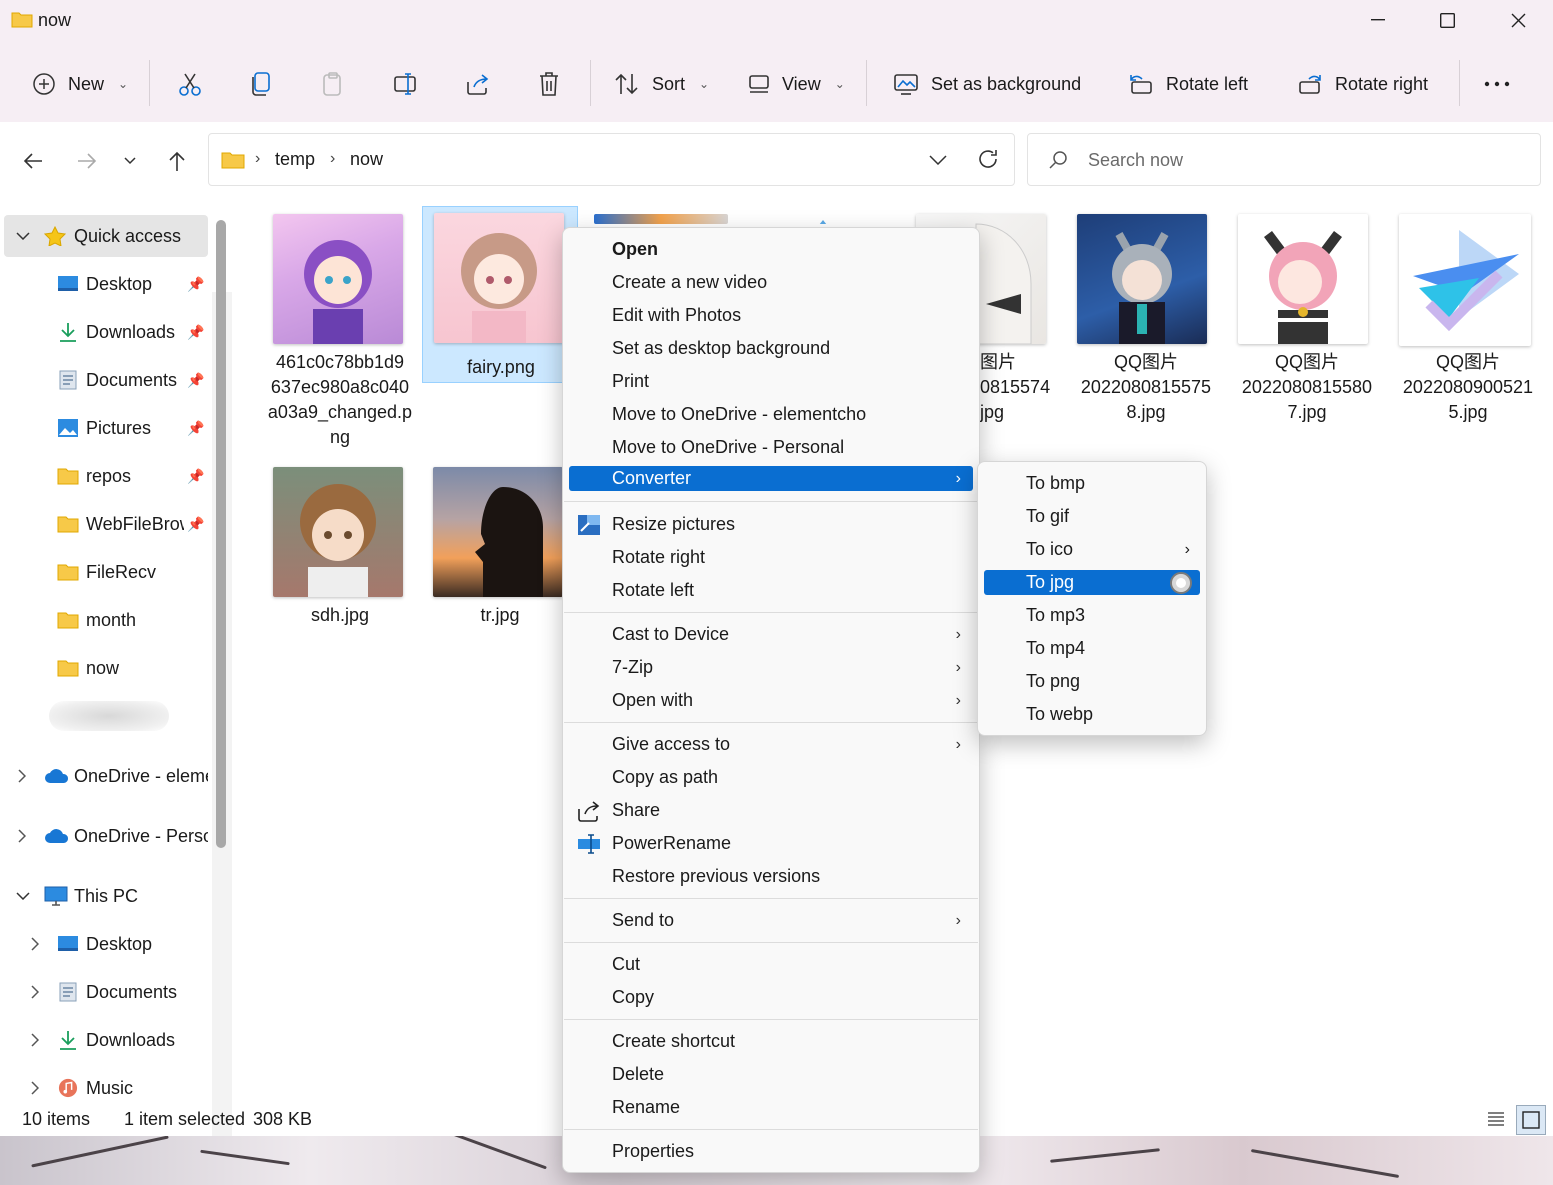 The image size is (1553, 1185). What do you see at coordinates (1497, 84) in the screenshot?
I see `see-more-button` at bounding box center [1497, 84].